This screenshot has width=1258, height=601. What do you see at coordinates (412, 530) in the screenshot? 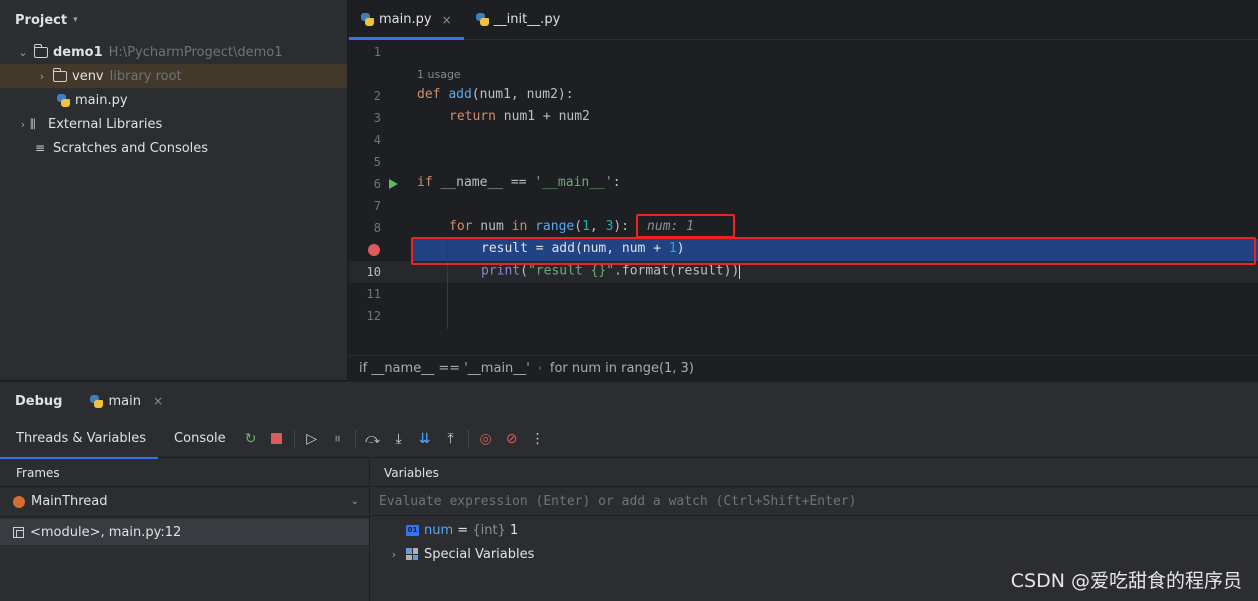
I see `int-type-icon: 01` at bounding box center [412, 530].